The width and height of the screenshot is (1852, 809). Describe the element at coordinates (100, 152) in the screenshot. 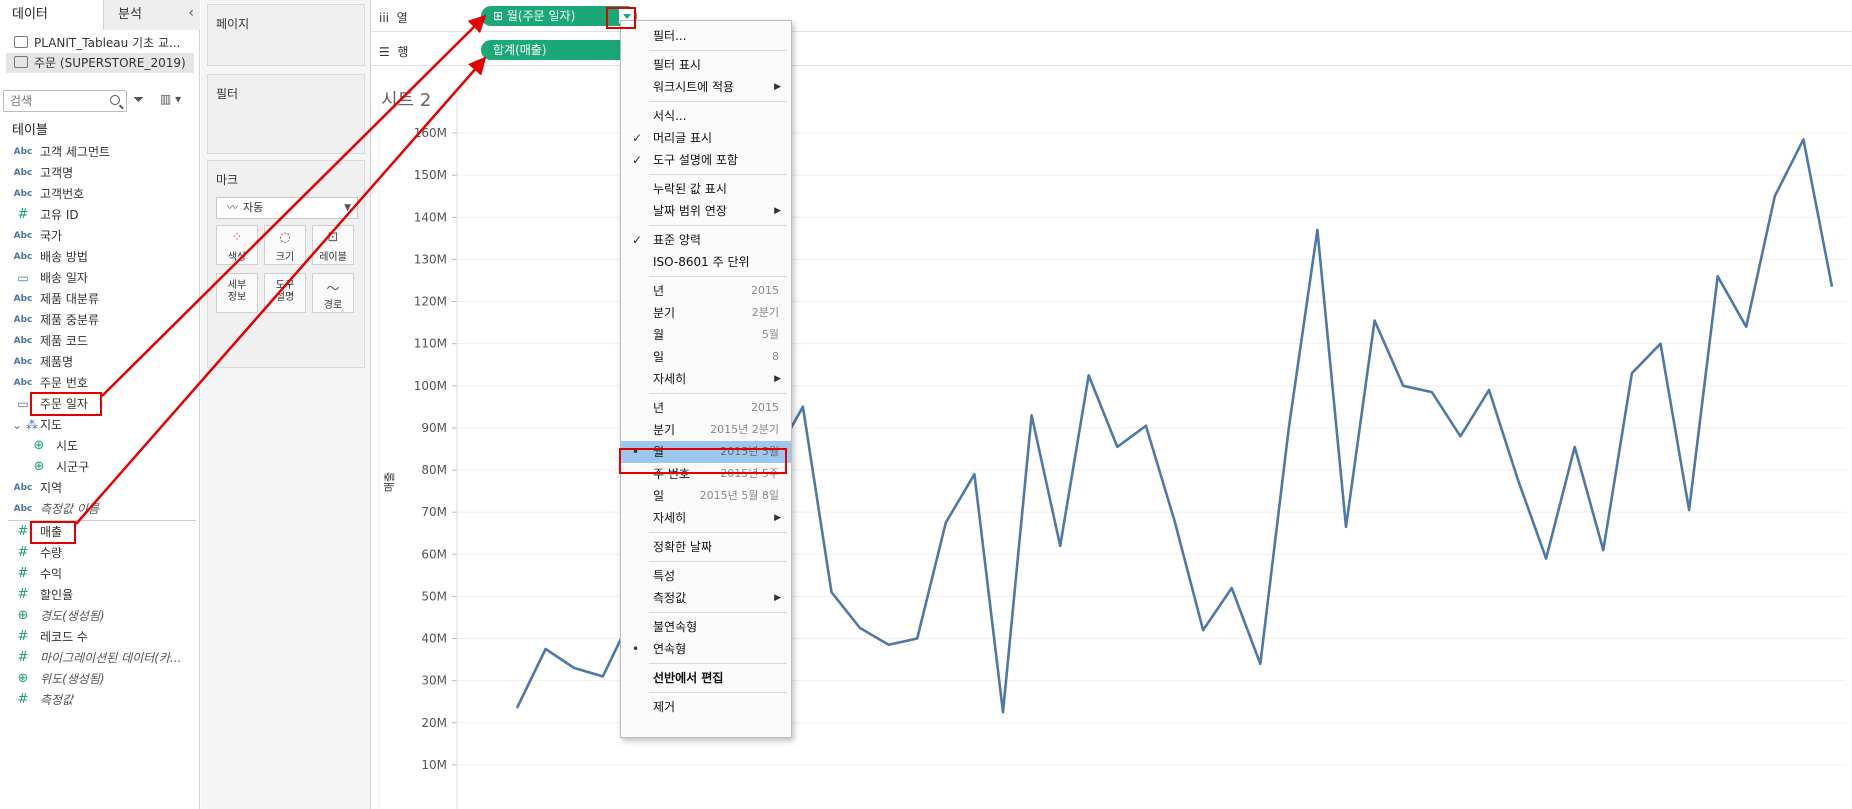

I see `field-item: Abc 고객 세그먼트` at that location.